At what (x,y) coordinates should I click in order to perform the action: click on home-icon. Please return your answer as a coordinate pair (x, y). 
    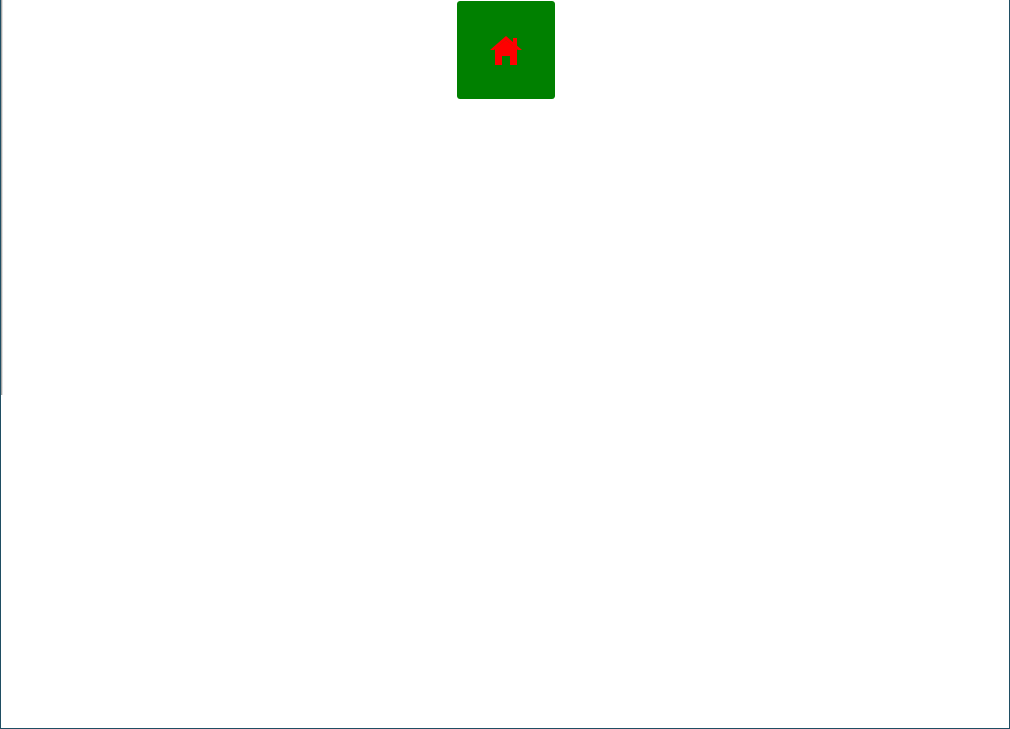
    Looking at the image, I should click on (506, 50).